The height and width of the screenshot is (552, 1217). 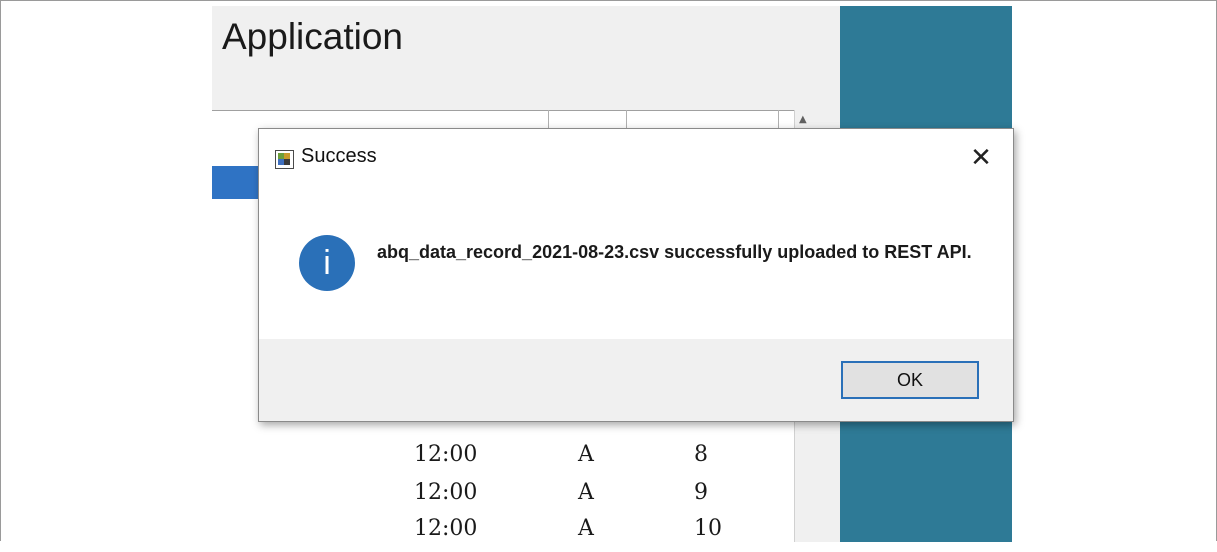 I want to click on scroll-up-arrow-icon: ▲, so click(x=803, y=119).